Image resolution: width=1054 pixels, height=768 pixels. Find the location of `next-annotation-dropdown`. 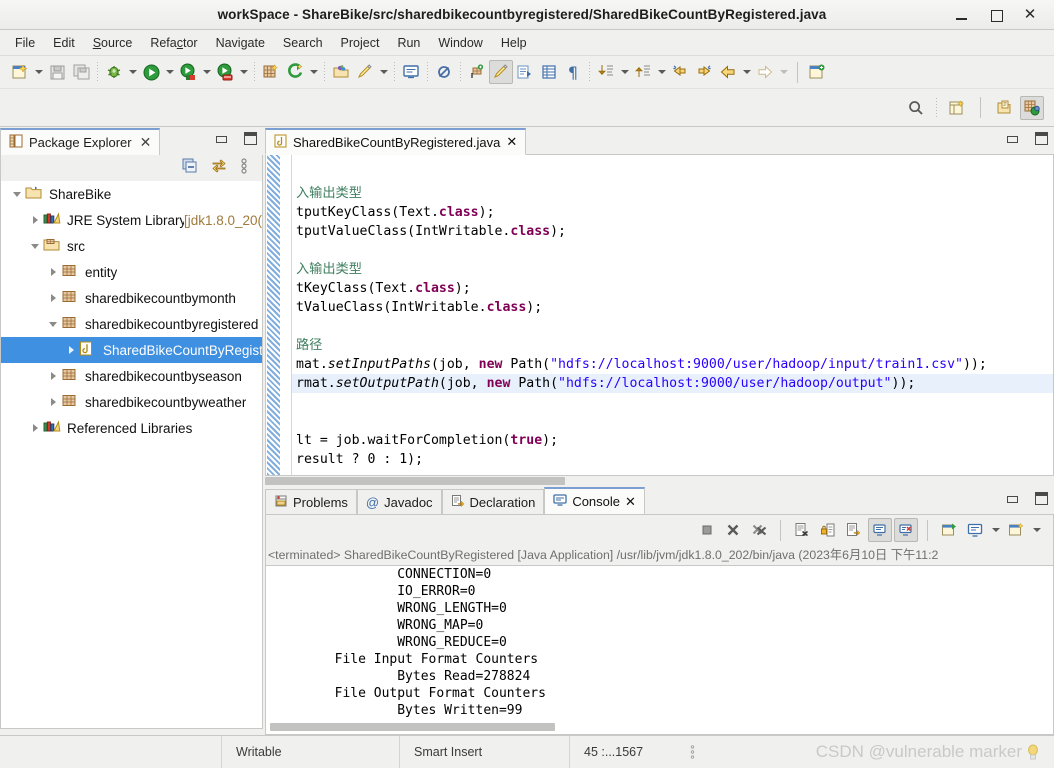

next-annotation-dropdown is located at coordinates (624, 72).